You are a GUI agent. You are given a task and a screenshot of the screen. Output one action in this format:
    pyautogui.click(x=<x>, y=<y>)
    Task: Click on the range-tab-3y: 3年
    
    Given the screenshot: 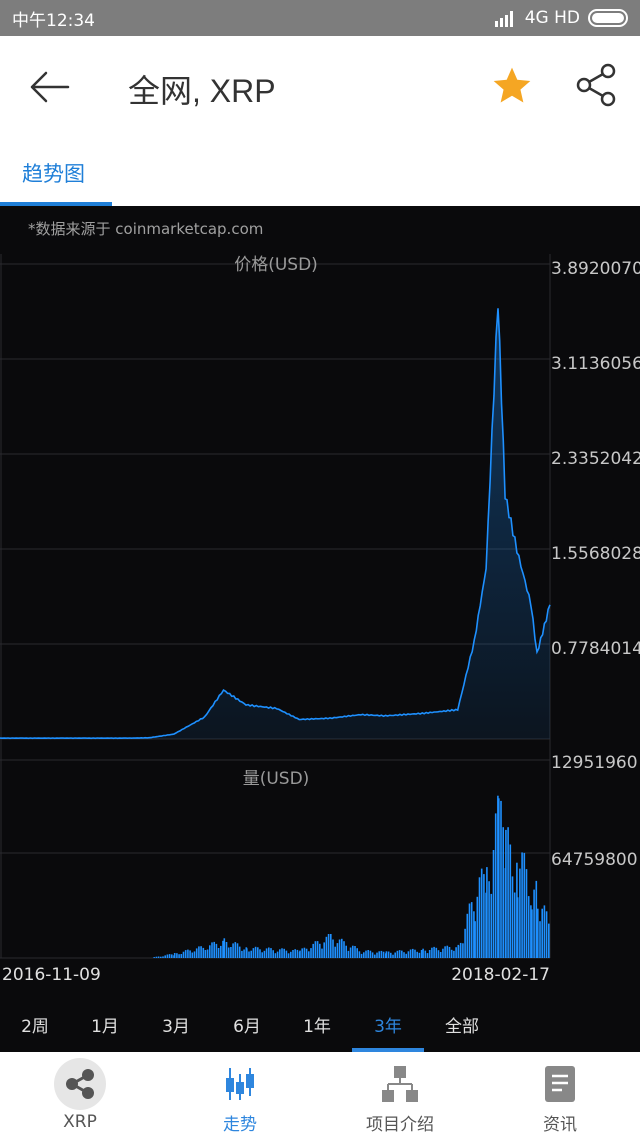 What is the action you would take?
    pyautogui.click(x=388, y=1024)
    